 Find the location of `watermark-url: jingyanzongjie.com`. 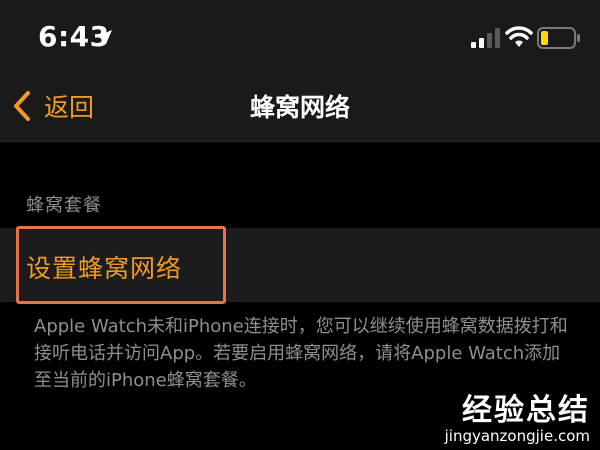

watermark-url: jingyanzongjie.com is located at coordinates (517, 436).